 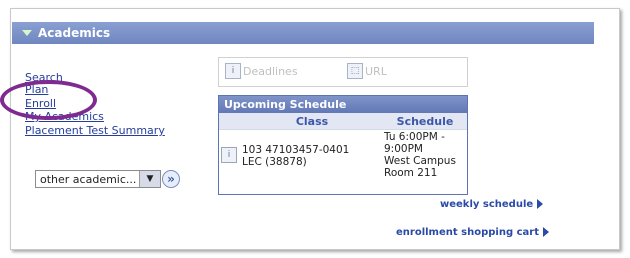 I want to click on schedule-line3: West Campus, so click(x=420, y=161).